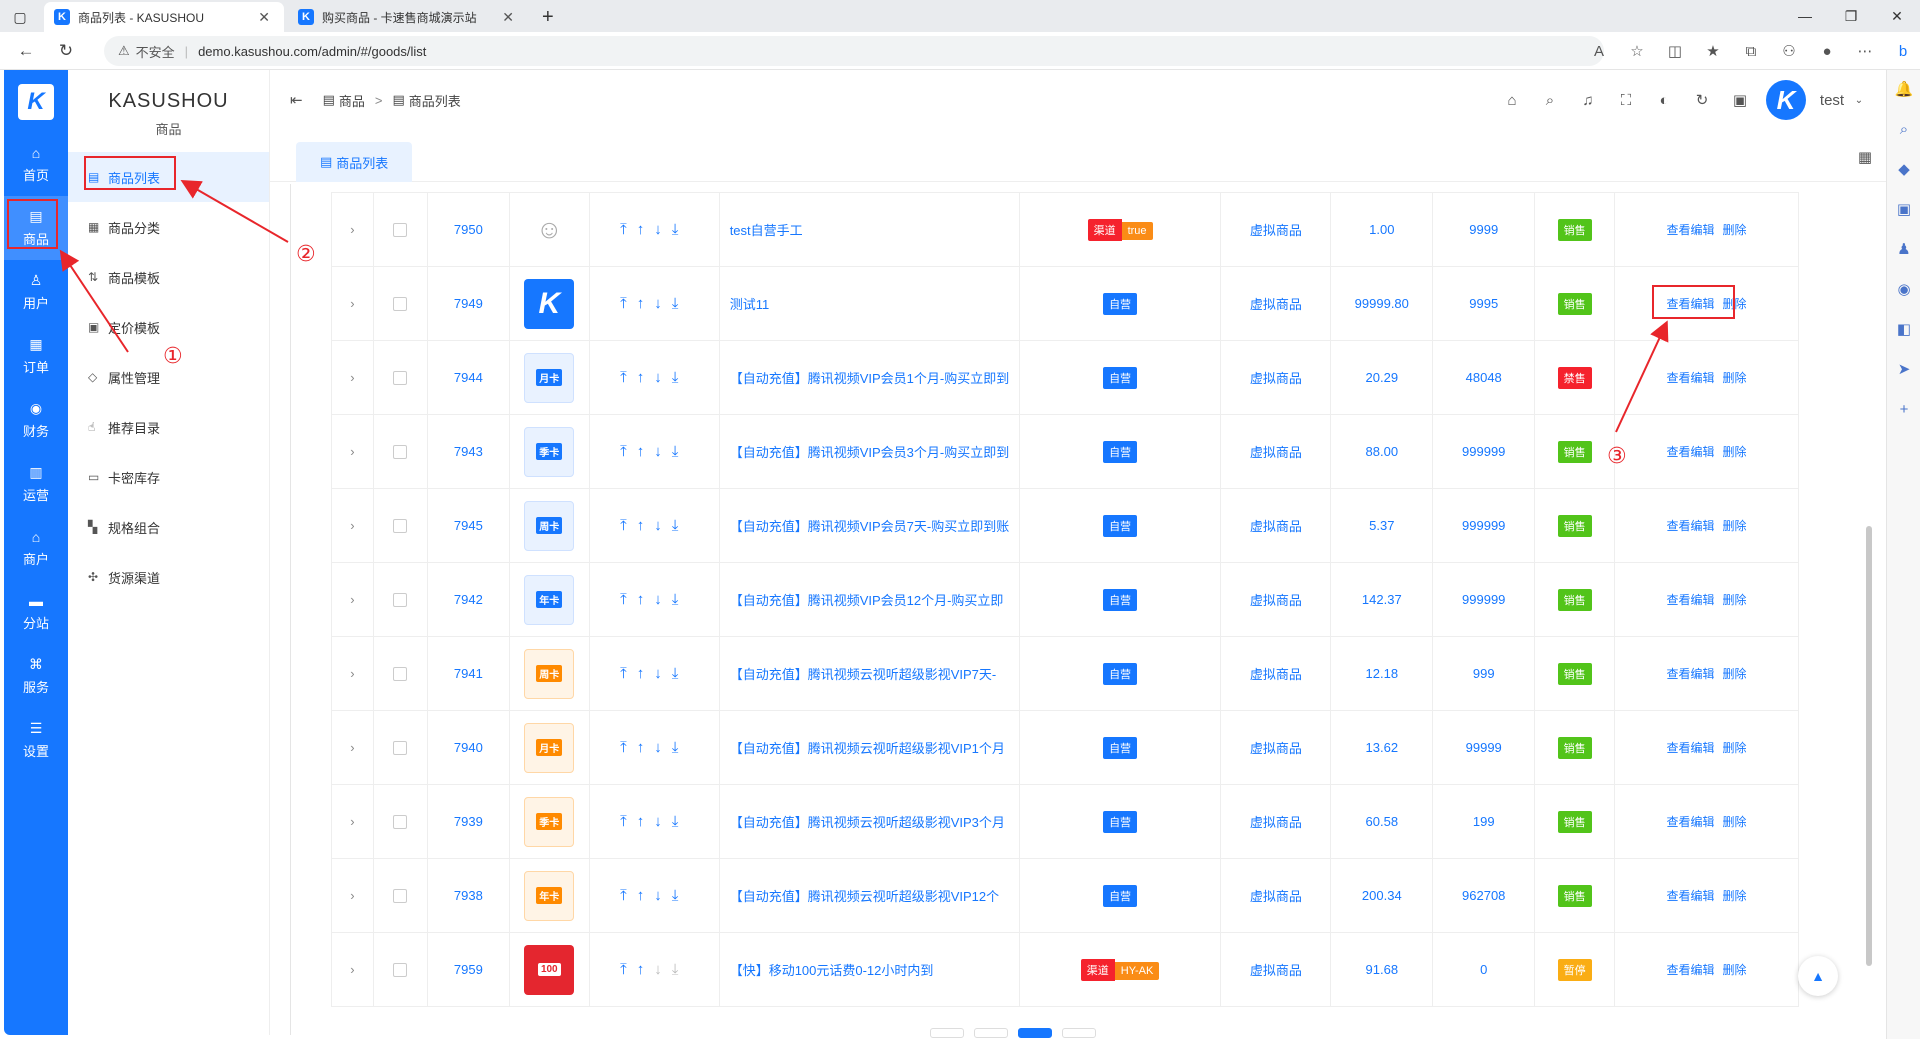 The height and width of the screenshot is (1039, 1920). What do you see at coordinates (1382, 969) in the screenshot?
I see `goods-price: 91.68` at bounding box center [1382, 969].